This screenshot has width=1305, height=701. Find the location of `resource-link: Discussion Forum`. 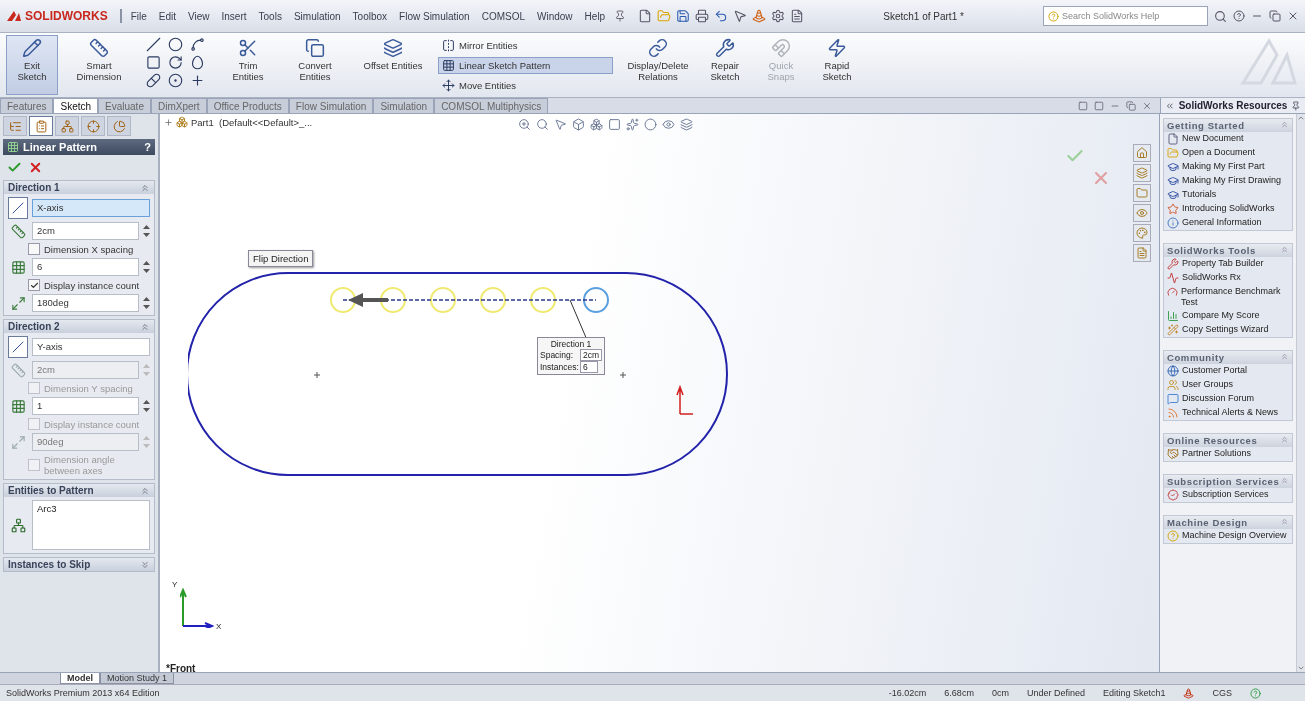

resource-link: Discussion Forum is located at coordinates (1228, 399).